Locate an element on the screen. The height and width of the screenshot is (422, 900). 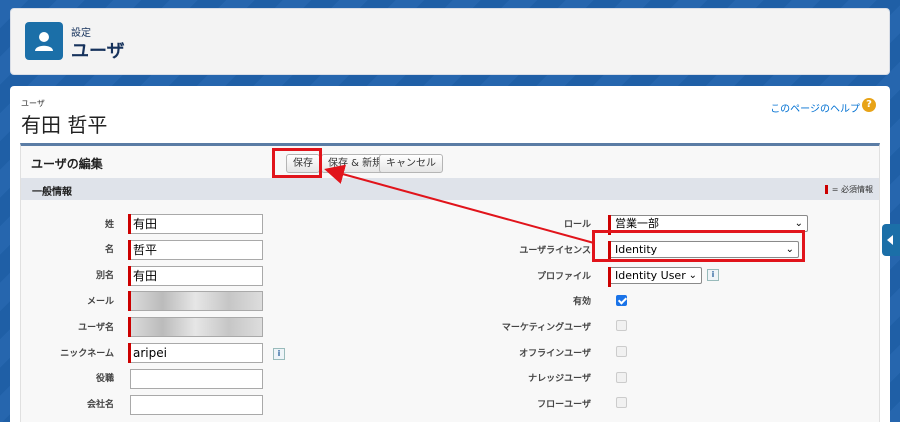
annotation-arrow-icon is located at coordinates (459, 204).